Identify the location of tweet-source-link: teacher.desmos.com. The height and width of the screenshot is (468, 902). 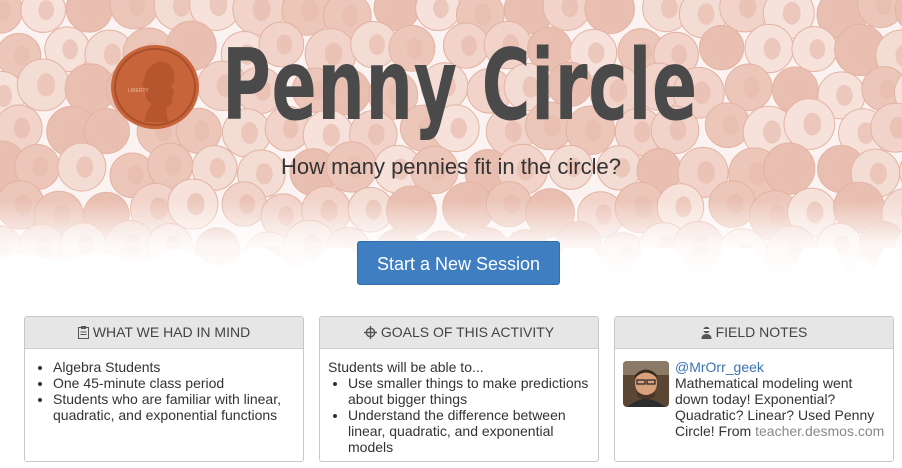
(819, 431).